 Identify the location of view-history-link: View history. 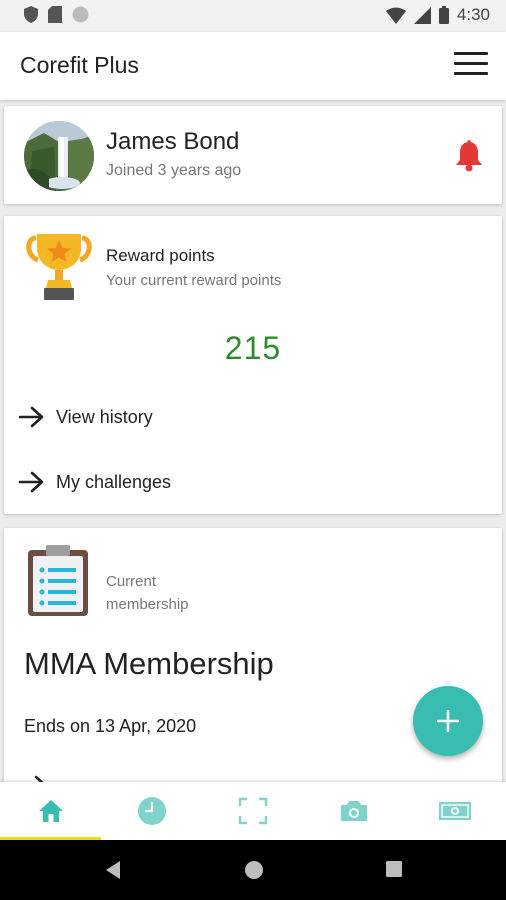
(85, 417).